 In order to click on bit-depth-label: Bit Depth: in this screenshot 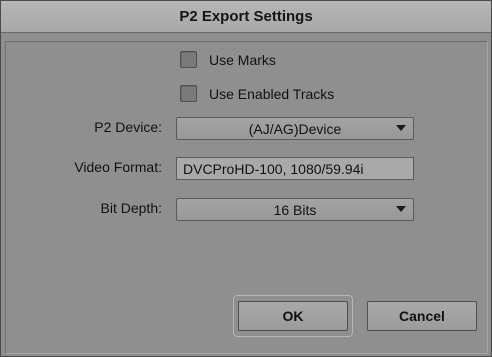, I will do `click(131, 208)`.